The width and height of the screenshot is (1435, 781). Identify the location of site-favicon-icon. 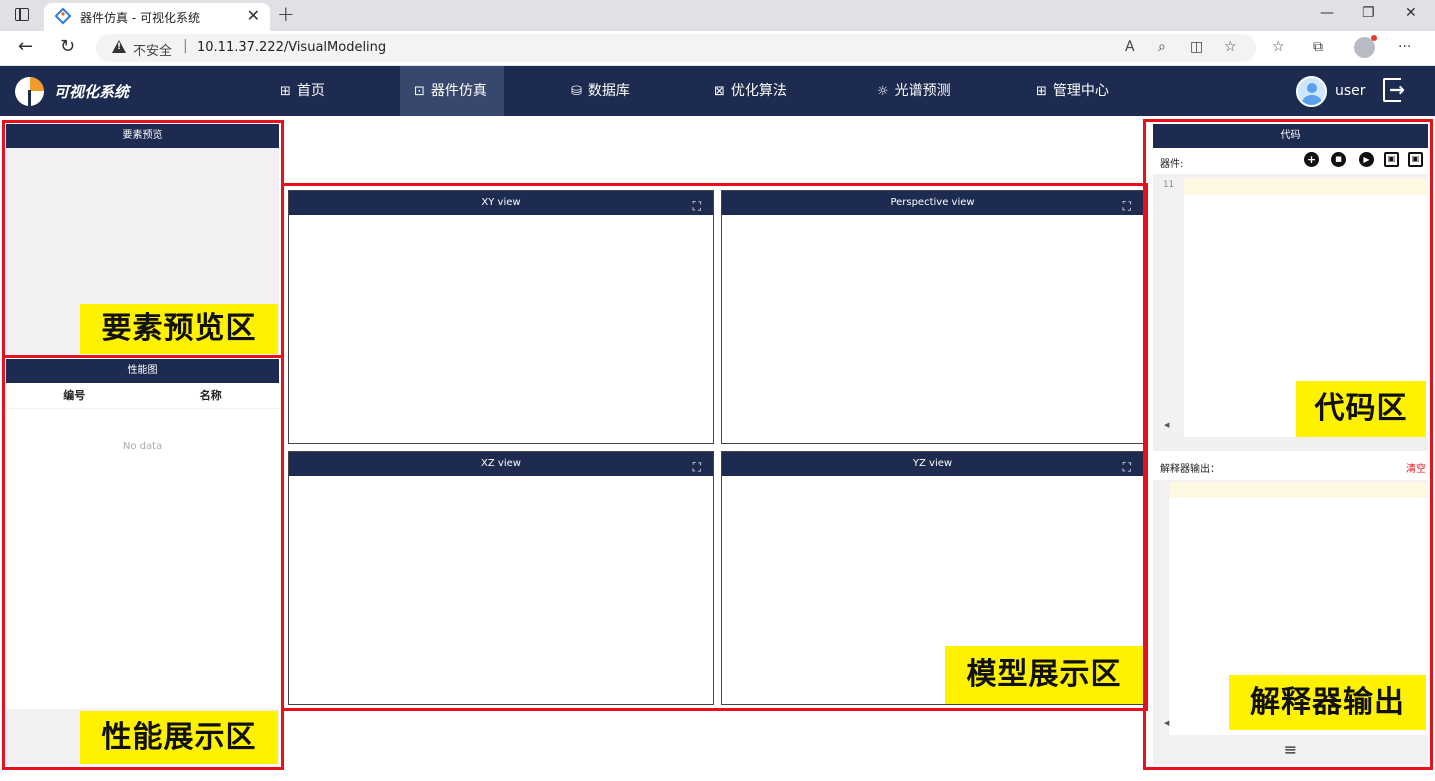
(63, 16).